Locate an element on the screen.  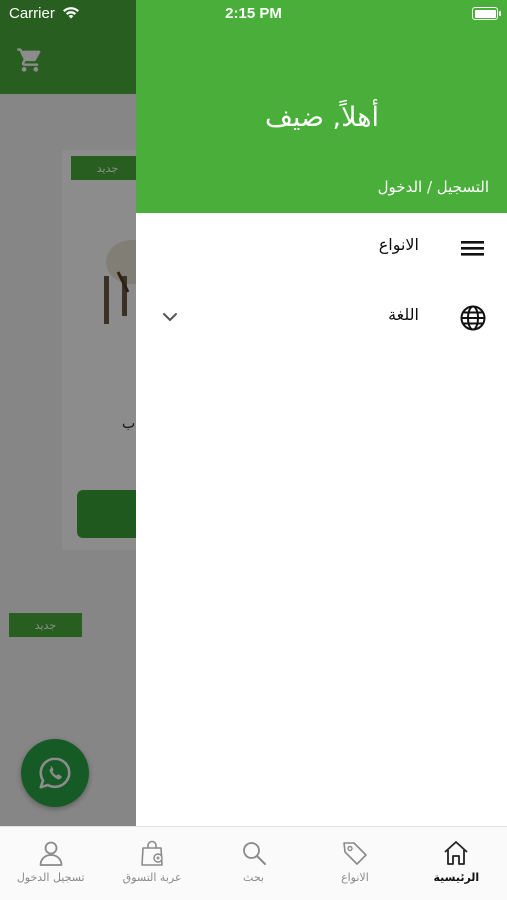
tab-search: بحث is located at coordinates (253, 863).